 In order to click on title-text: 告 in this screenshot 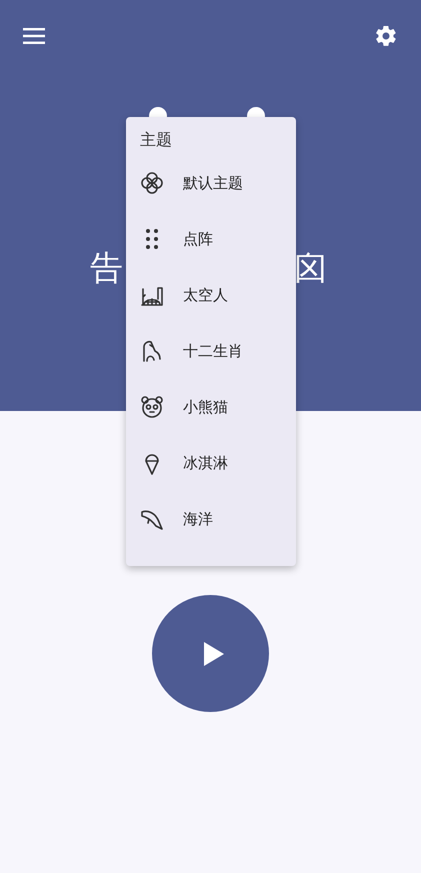, I will do `click(106, 268)`.